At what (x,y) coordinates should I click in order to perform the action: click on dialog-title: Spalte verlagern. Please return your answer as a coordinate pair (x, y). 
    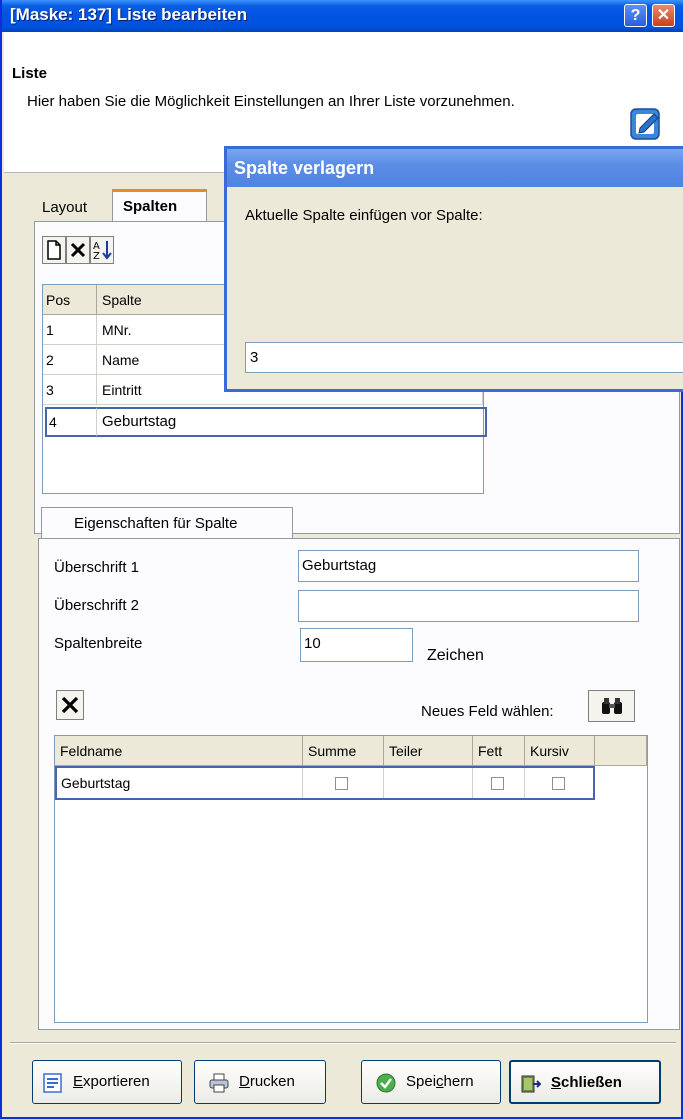
    Looking at the image, I should click on (304, 168).